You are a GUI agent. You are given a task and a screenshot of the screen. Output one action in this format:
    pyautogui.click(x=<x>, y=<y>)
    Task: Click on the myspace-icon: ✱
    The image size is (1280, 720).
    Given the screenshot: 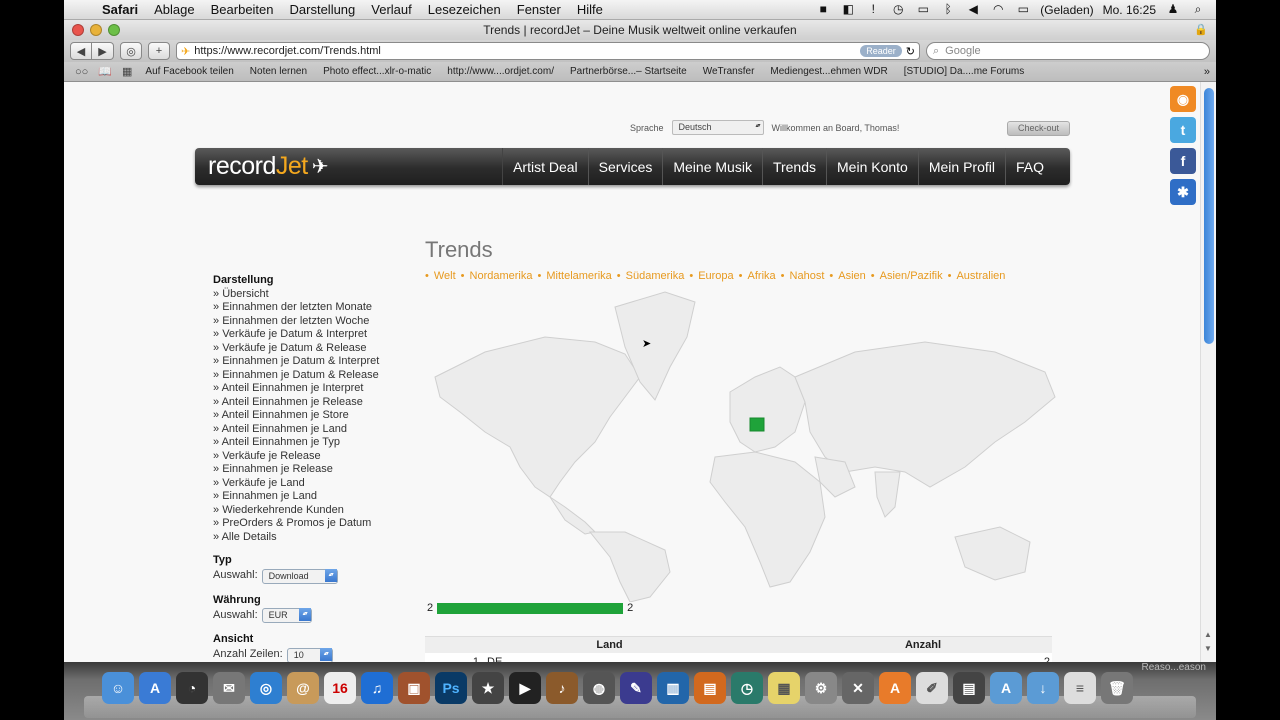 What is the action you would take?
    pyautogui.click(x=1183, y=192)
    